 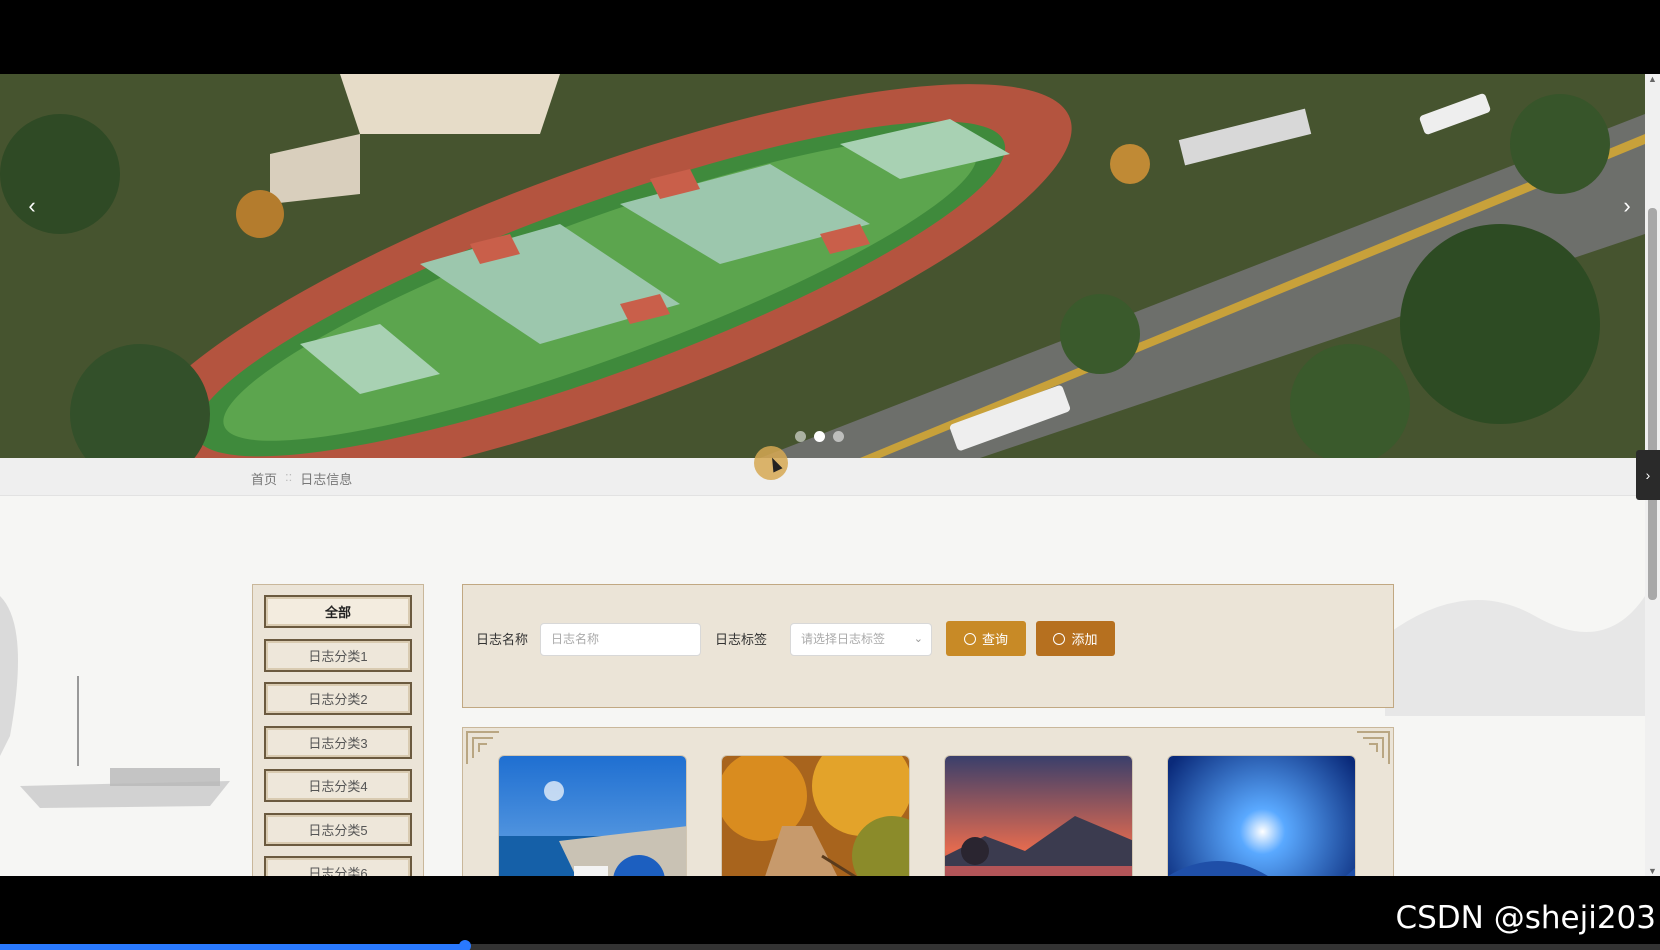 I want to click on chevron-left-icon: ‹, so click(x=32, y=206).